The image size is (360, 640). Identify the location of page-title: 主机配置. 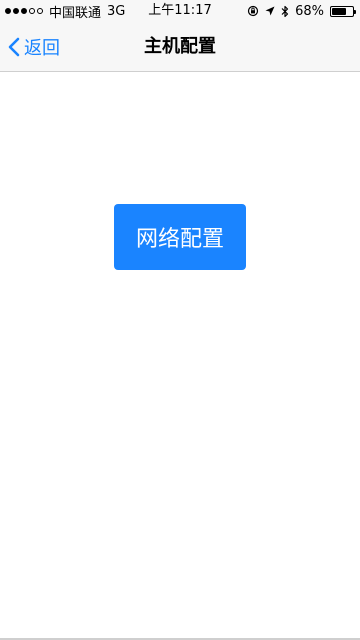
(180, 46).